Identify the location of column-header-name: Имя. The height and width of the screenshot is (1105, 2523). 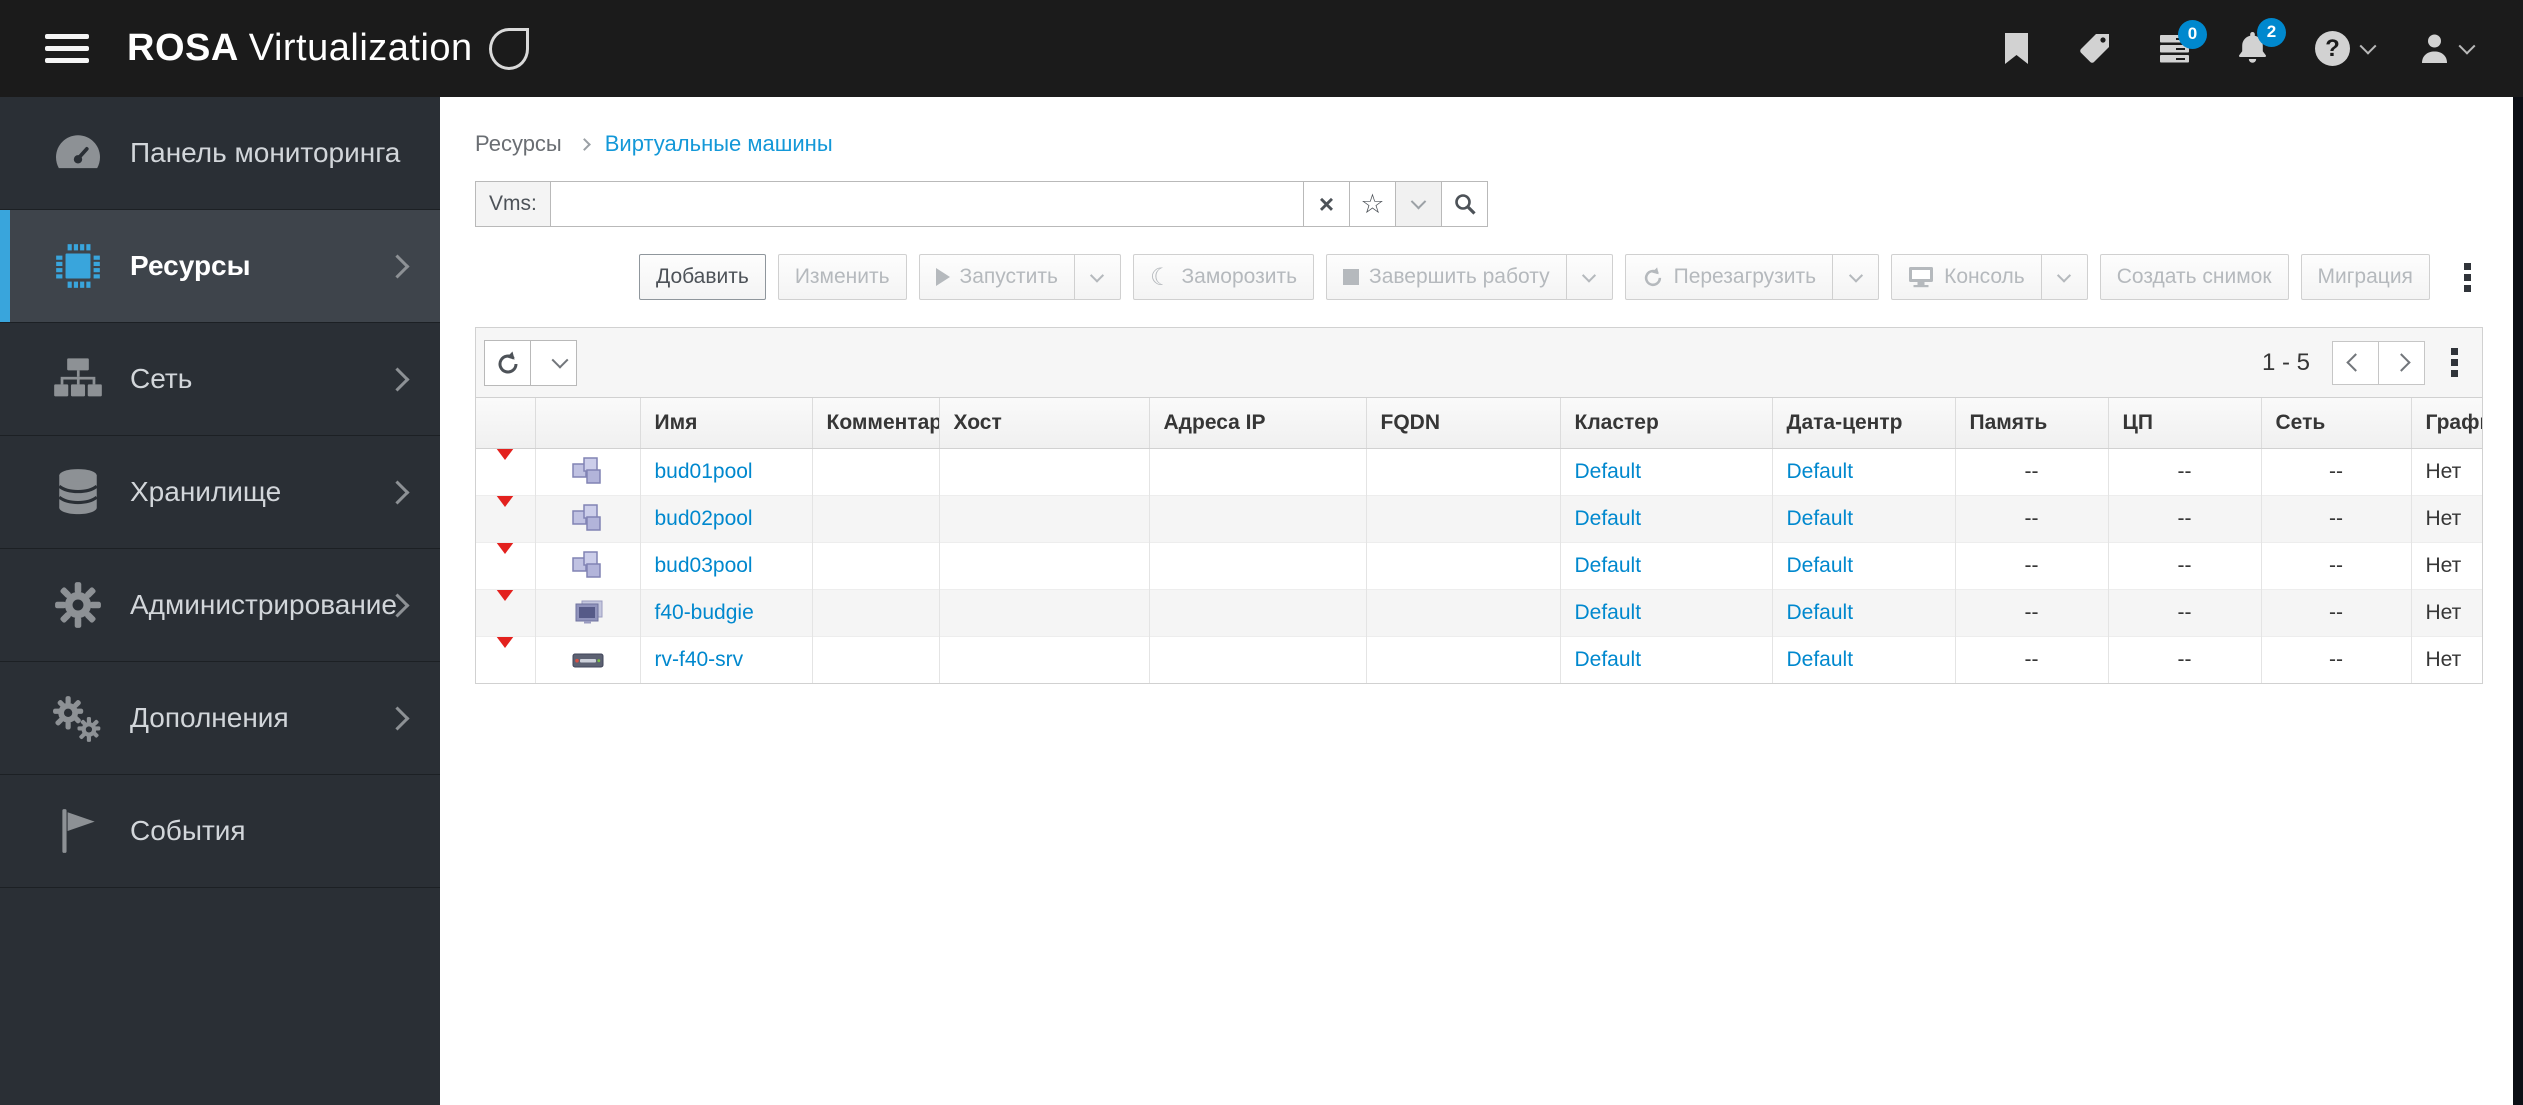
(726, 423).